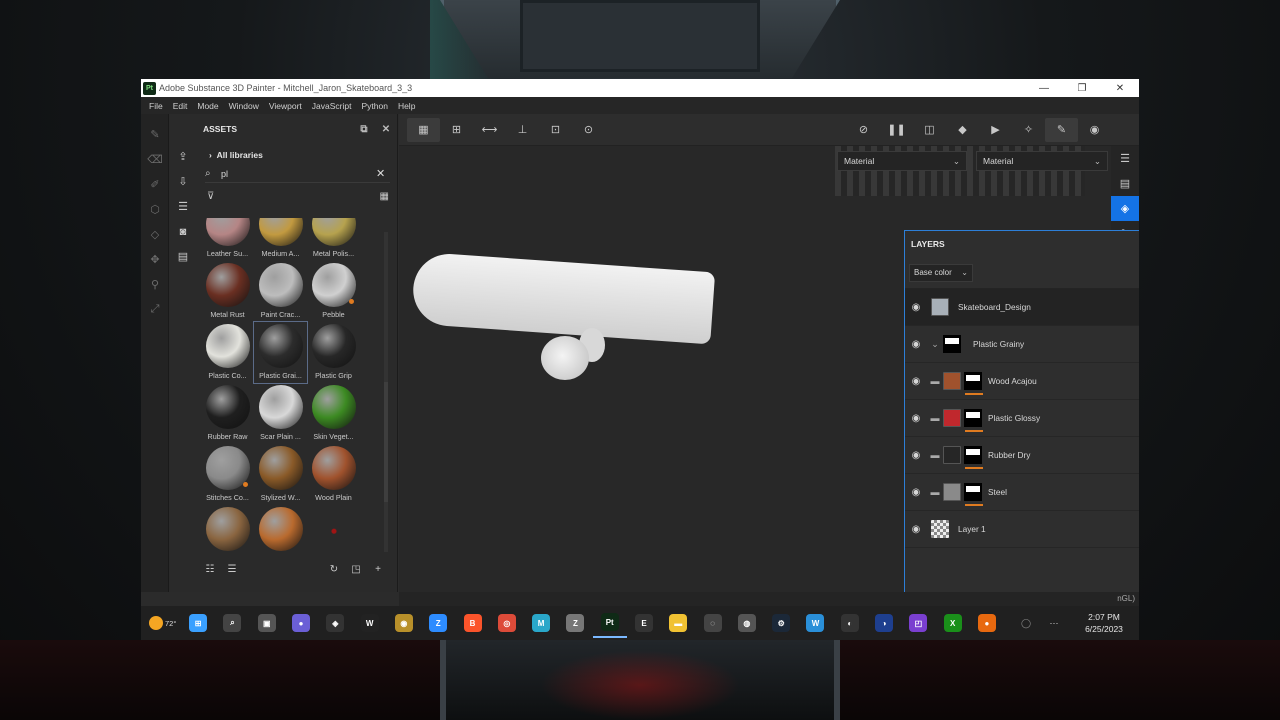 The height and width of the screenshot is (720, 1280). What do you see at coordinates (644, 623) in the screenshot?
I see `taskbar-epic: E` at bounding box center [644, 623].